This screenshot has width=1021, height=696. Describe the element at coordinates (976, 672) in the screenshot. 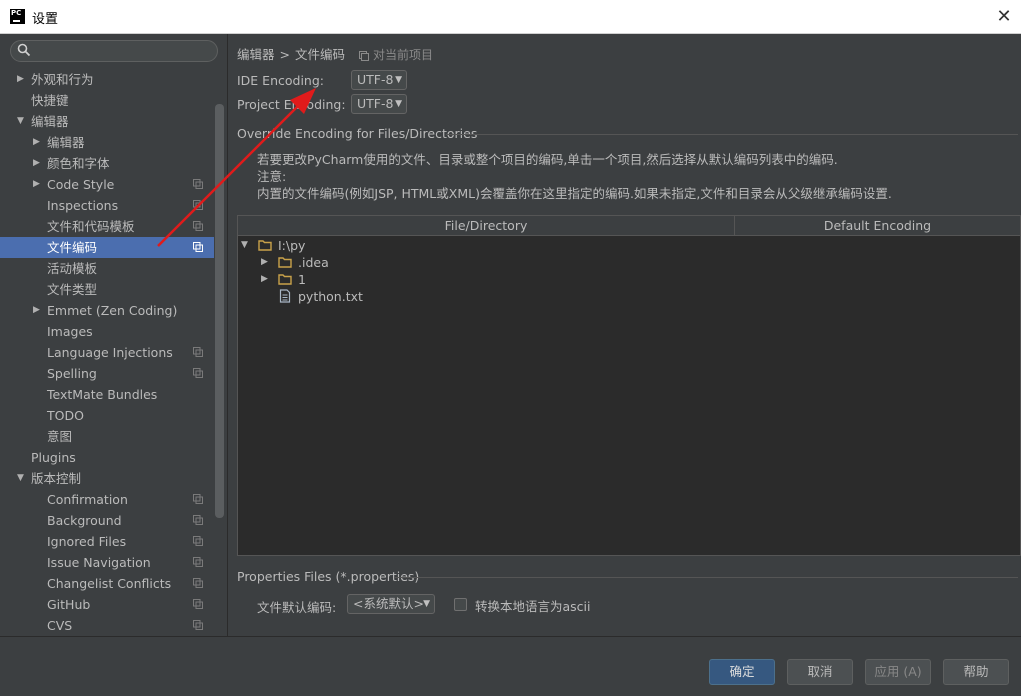

I see `help-button: 帮助` at that location.